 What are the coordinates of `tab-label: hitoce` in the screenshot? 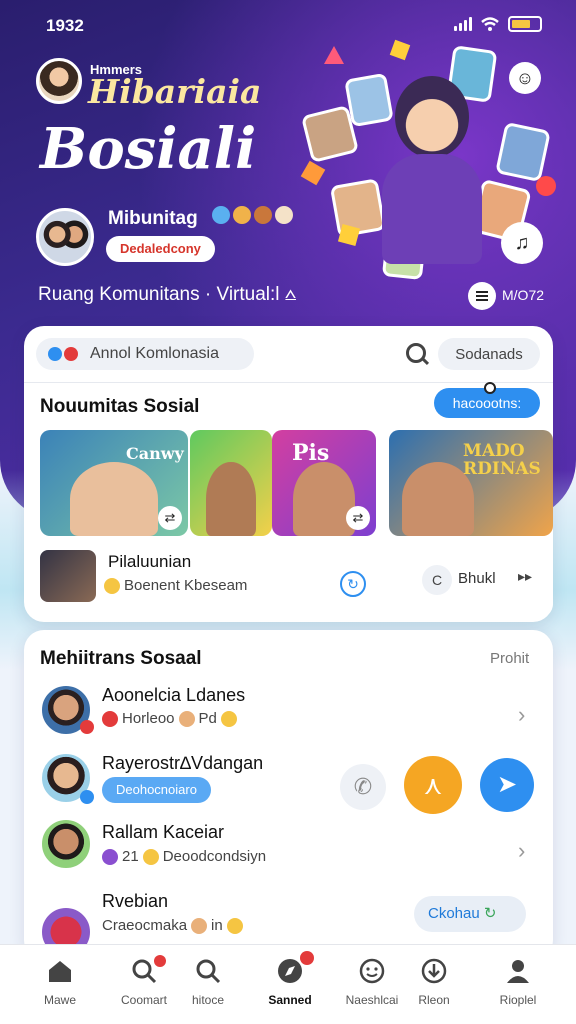 It's located at (208, 1000).